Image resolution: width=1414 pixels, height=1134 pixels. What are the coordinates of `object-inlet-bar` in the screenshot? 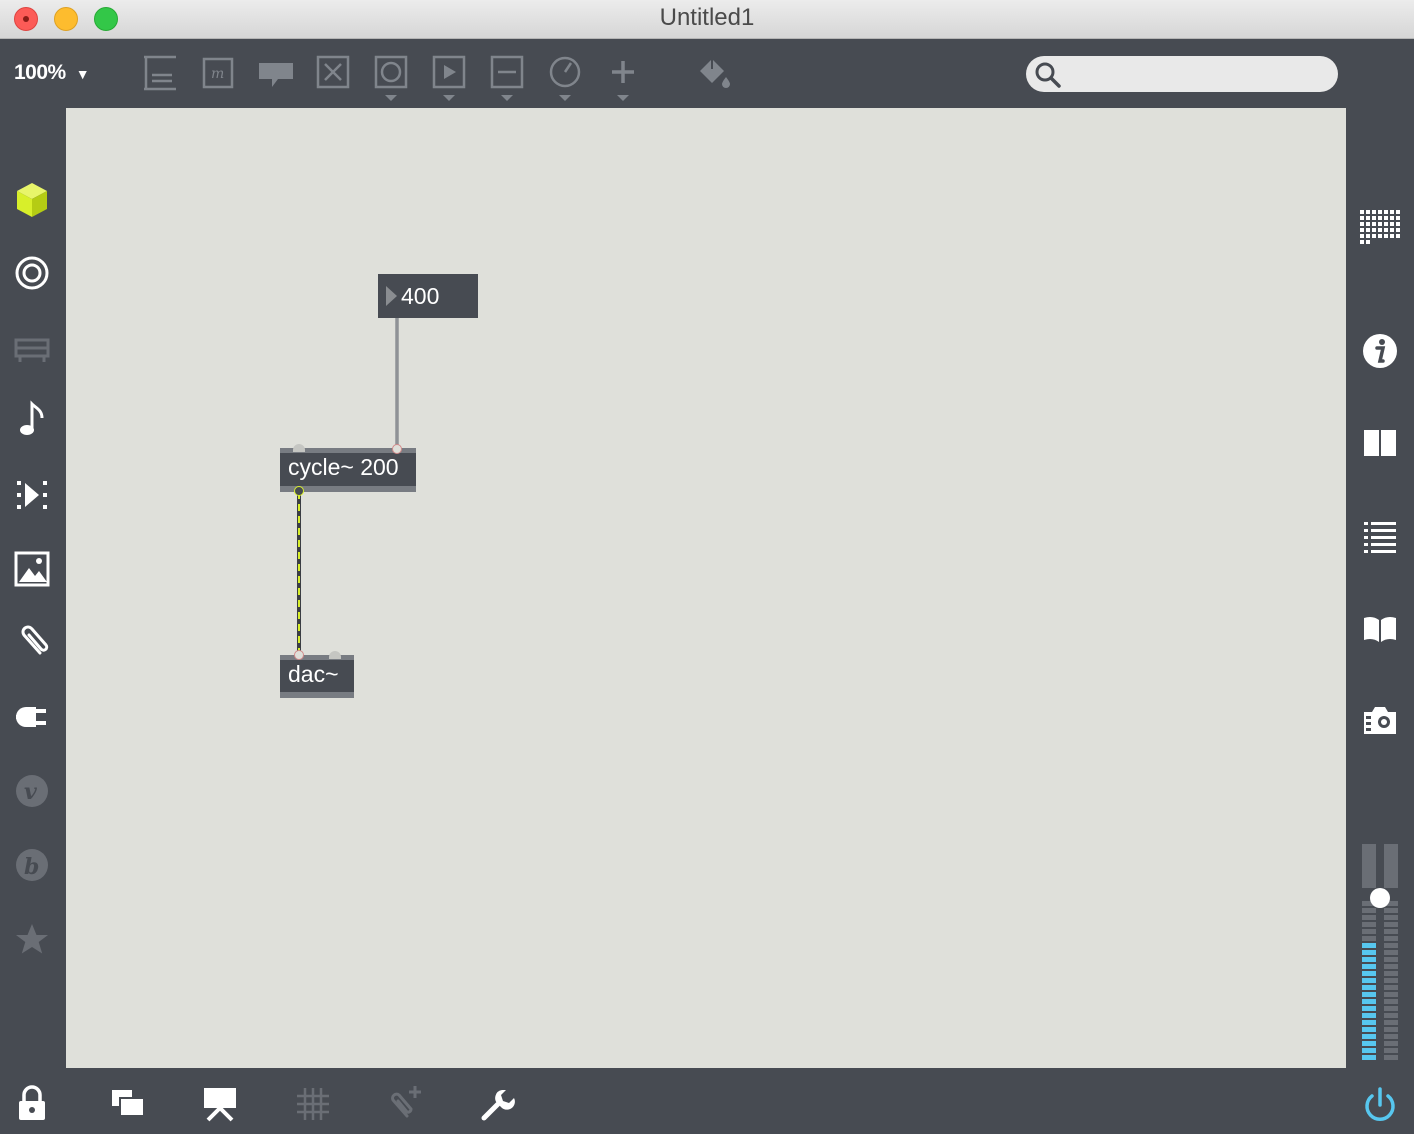 It's located at (317, 657).